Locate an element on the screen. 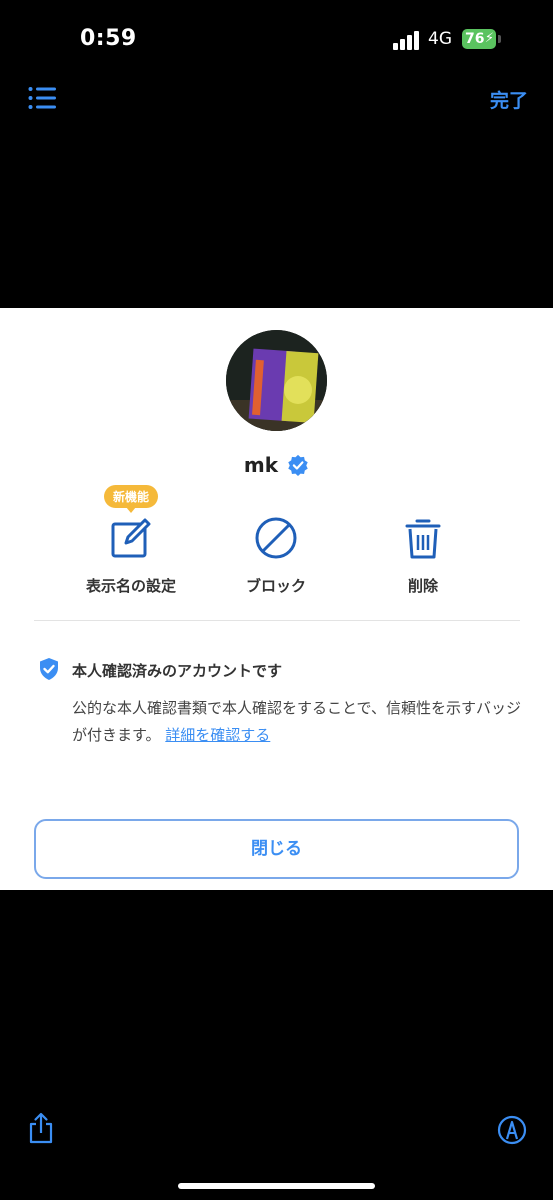 The image size is (553, 1200). done-button: 完了 is located at coordinates (509, 99).